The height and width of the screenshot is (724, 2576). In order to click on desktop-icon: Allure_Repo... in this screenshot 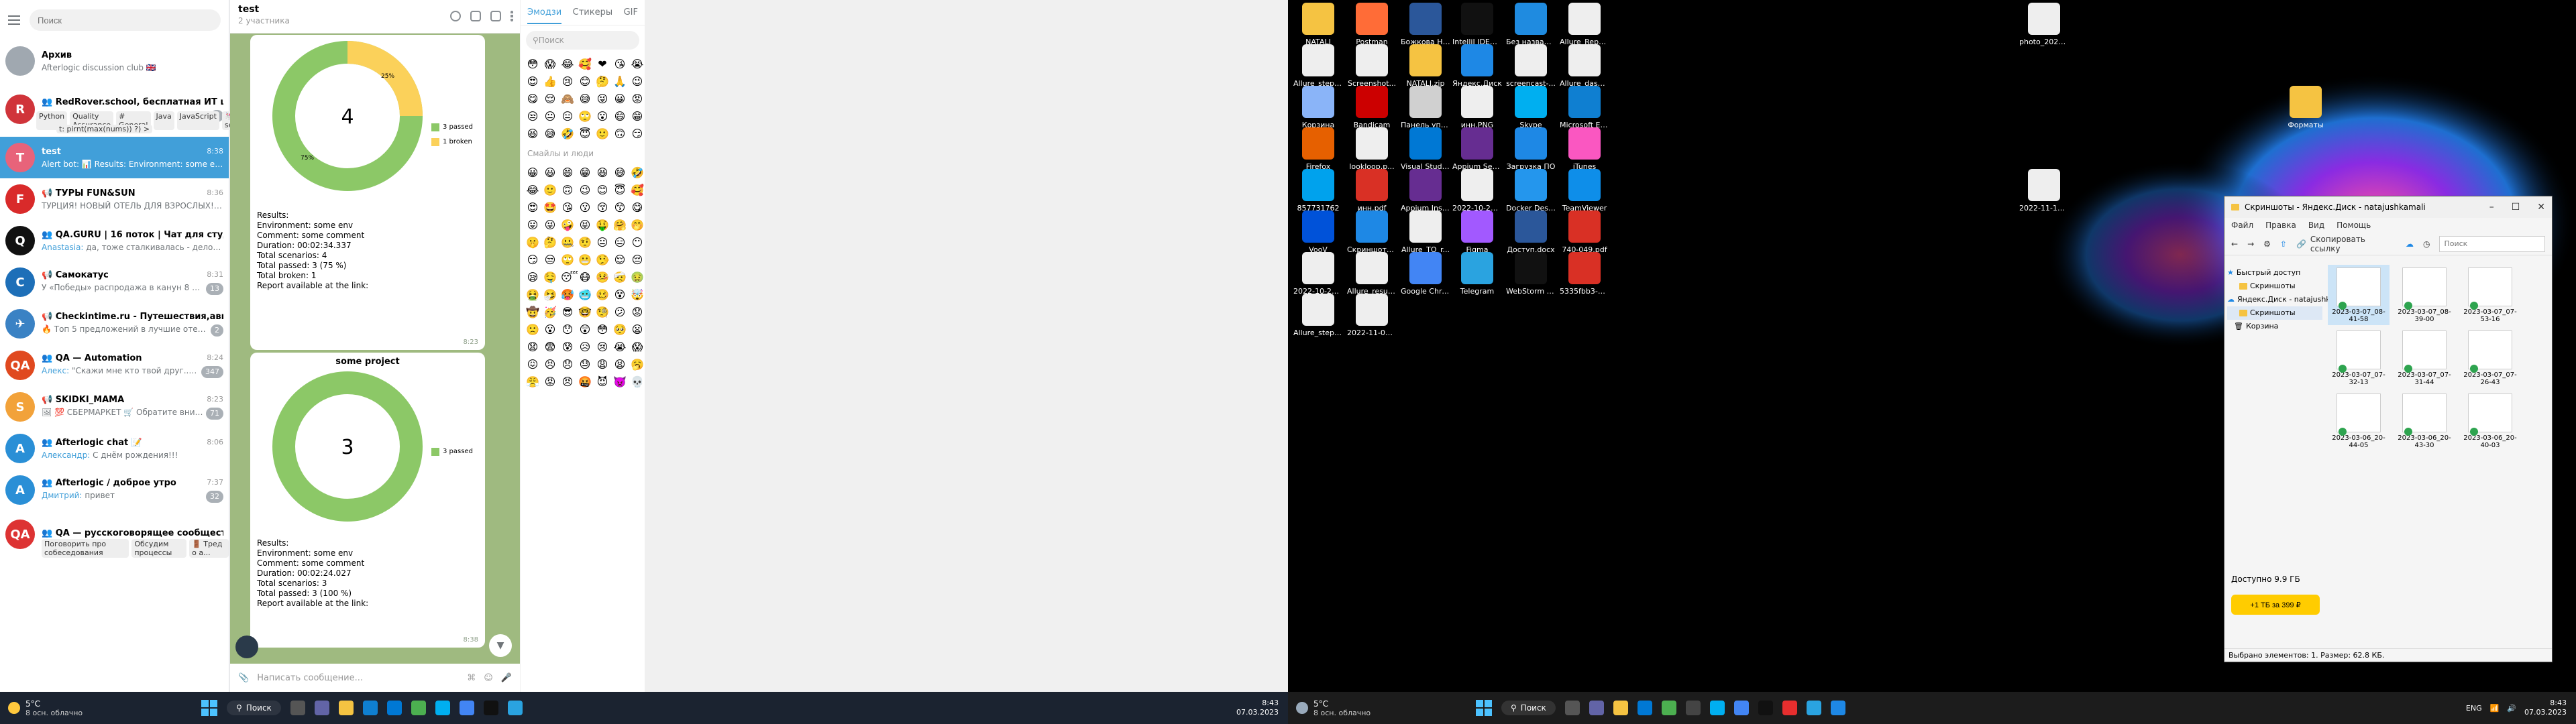, I will do `click(1584, 24)`.